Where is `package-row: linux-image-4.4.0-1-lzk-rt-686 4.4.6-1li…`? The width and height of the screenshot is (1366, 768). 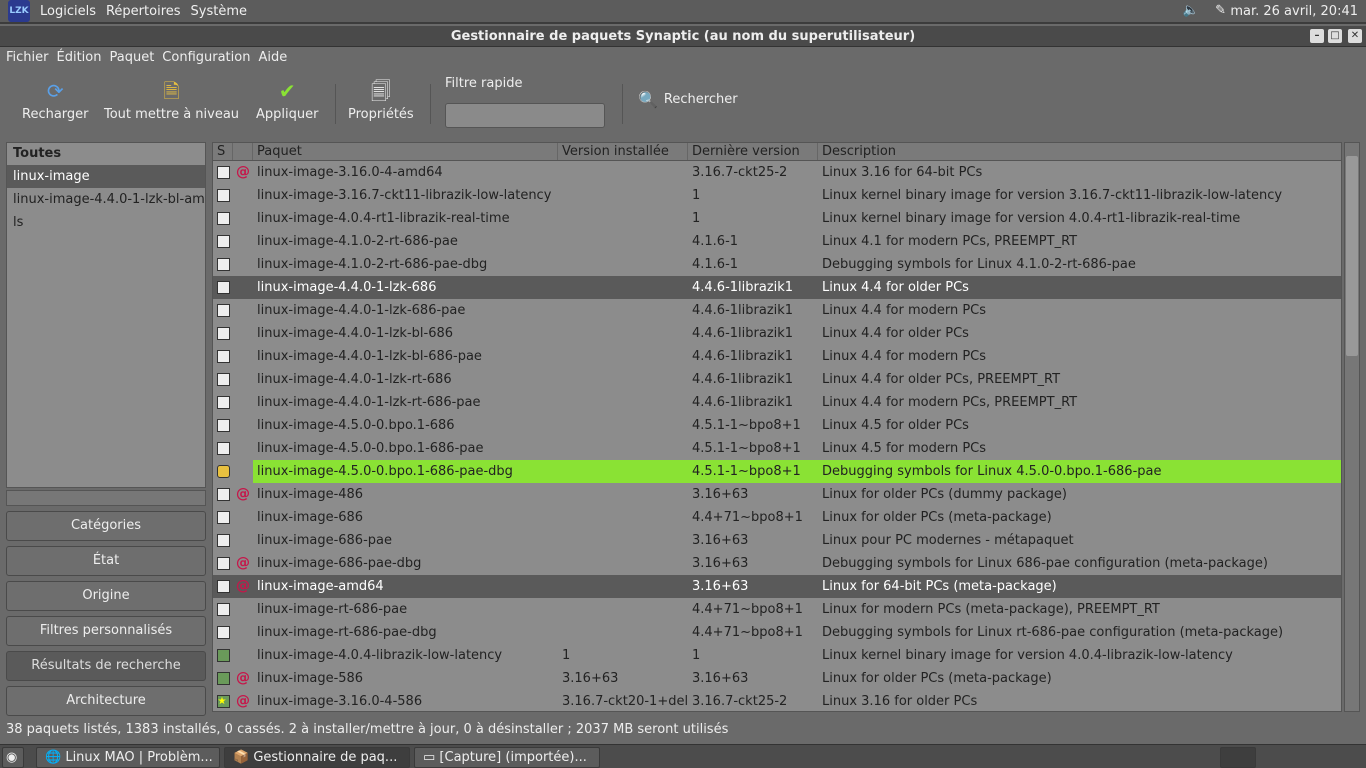
package-row: linux-image-4.4.0-1-lzk-rt-686 4.4.6-1li… is located at coordinates (777, 379).